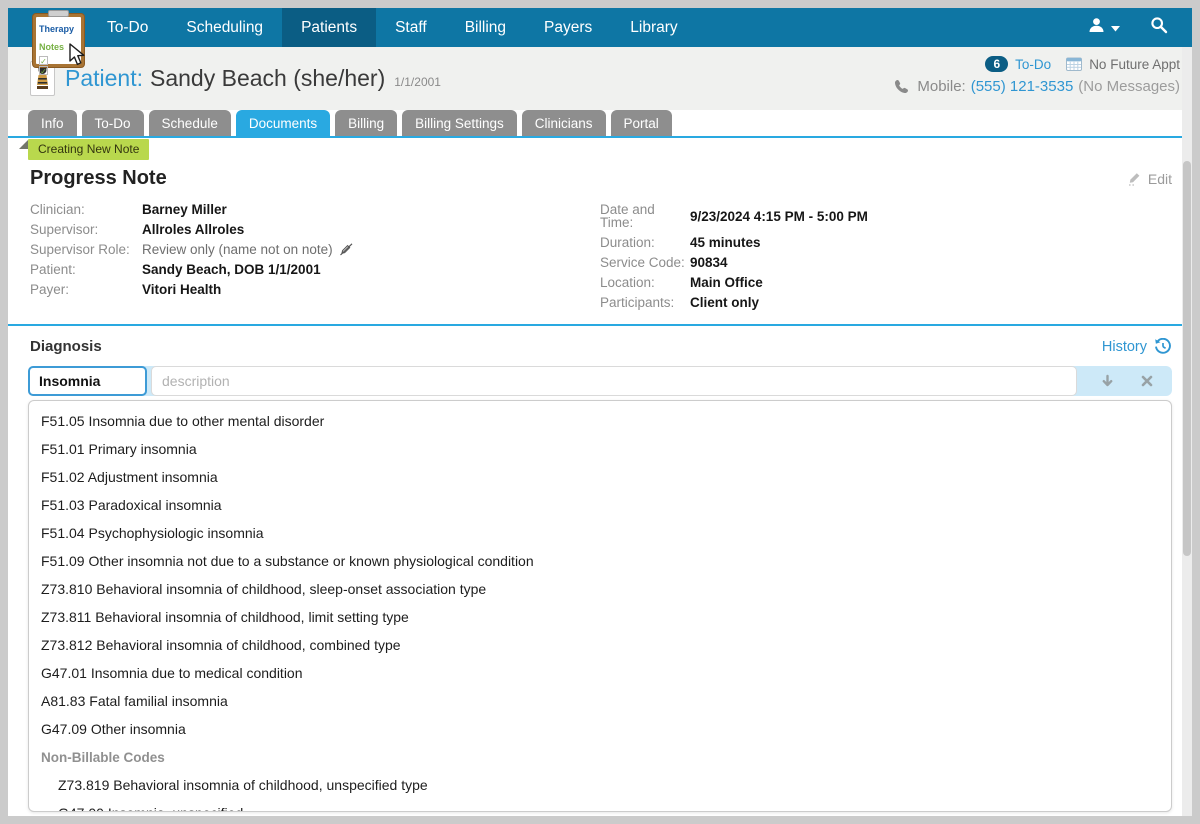 The width and height of the screenshot is (1200, 824). Describe the element at coordinates (637, 302) in the screenshot. I see `field-label: Participants:` at that location.